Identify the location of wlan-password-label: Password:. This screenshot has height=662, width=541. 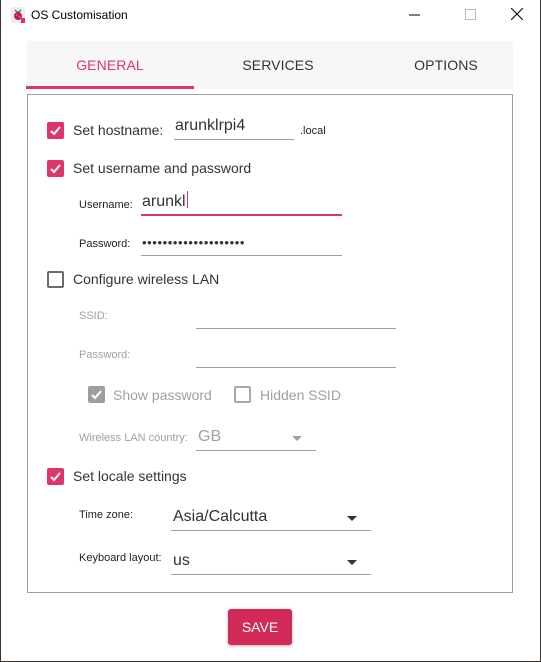
(105, 355).